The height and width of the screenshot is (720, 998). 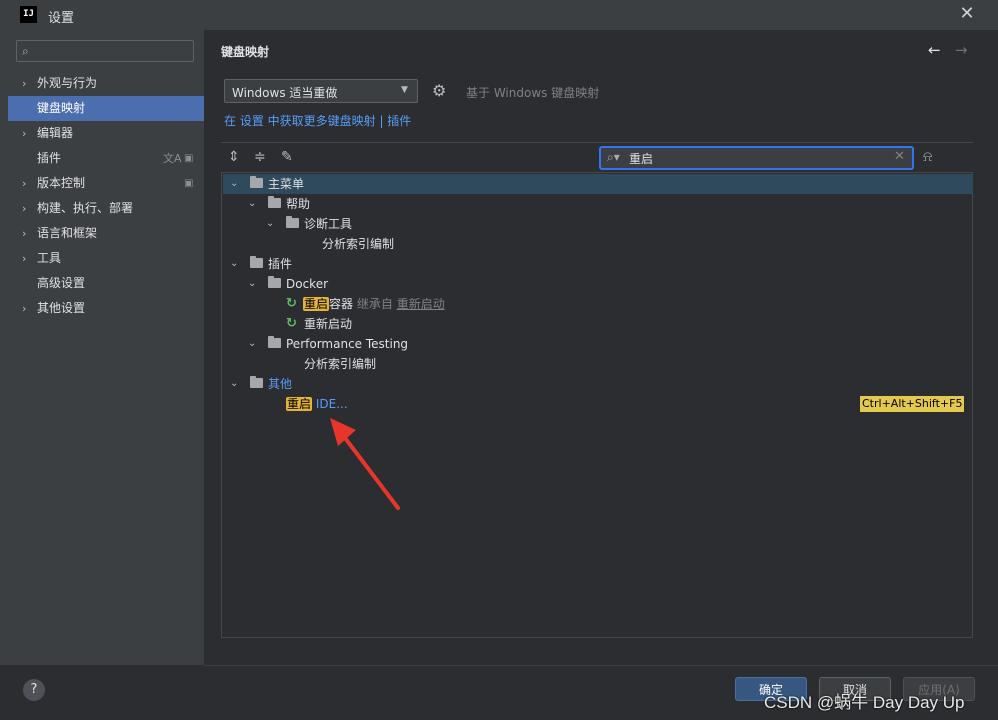 What do you see at coordinates (598, 204) in the screenshot?
I see `tree-row: ⌄ 帮助` at bounding box center [598, 204].